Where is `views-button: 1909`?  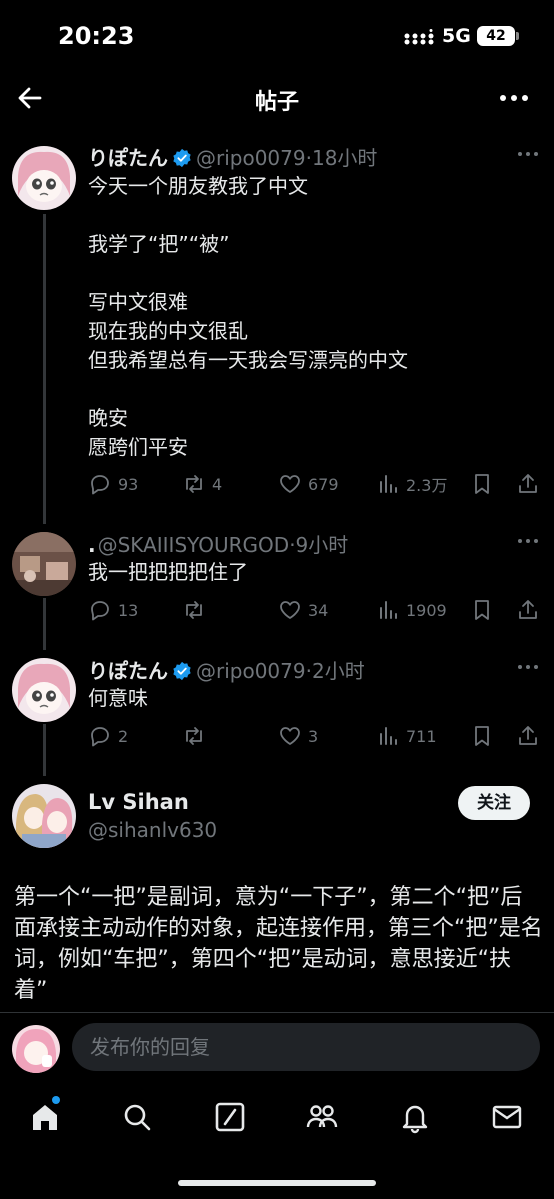 views-button: 1909 is located at coordinates (411, 610).